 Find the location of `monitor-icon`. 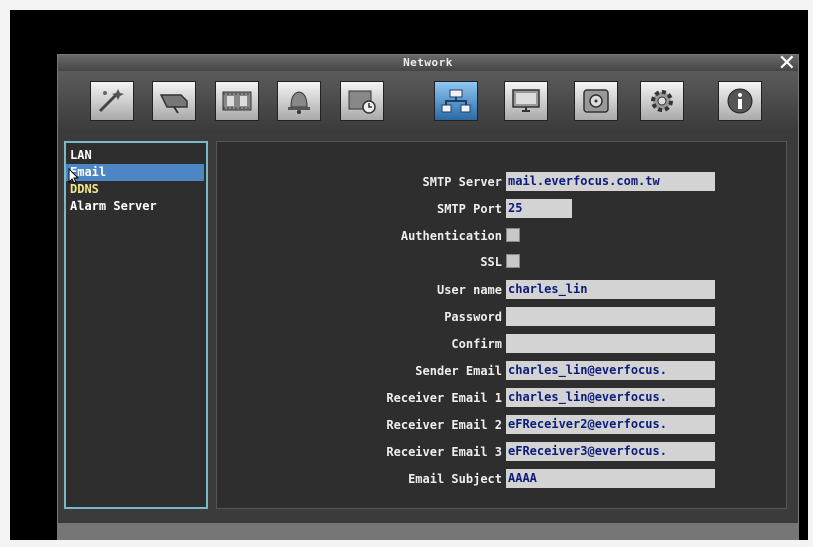

monitor-icon is located at coordinates (526, 100).